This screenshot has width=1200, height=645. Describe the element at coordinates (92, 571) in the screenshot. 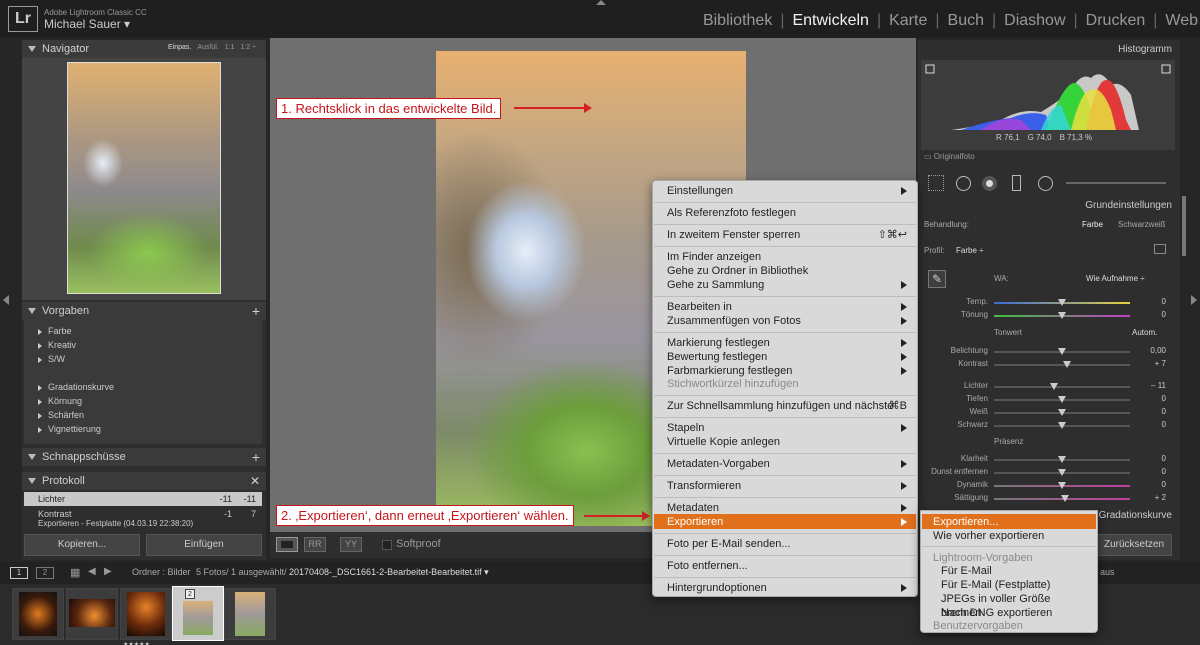

I see `back-arrow-icon: ◀` at that location.